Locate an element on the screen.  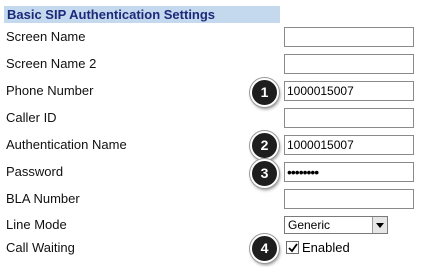
phone-number-label: Phone Number is located at coordinates (50, 90).